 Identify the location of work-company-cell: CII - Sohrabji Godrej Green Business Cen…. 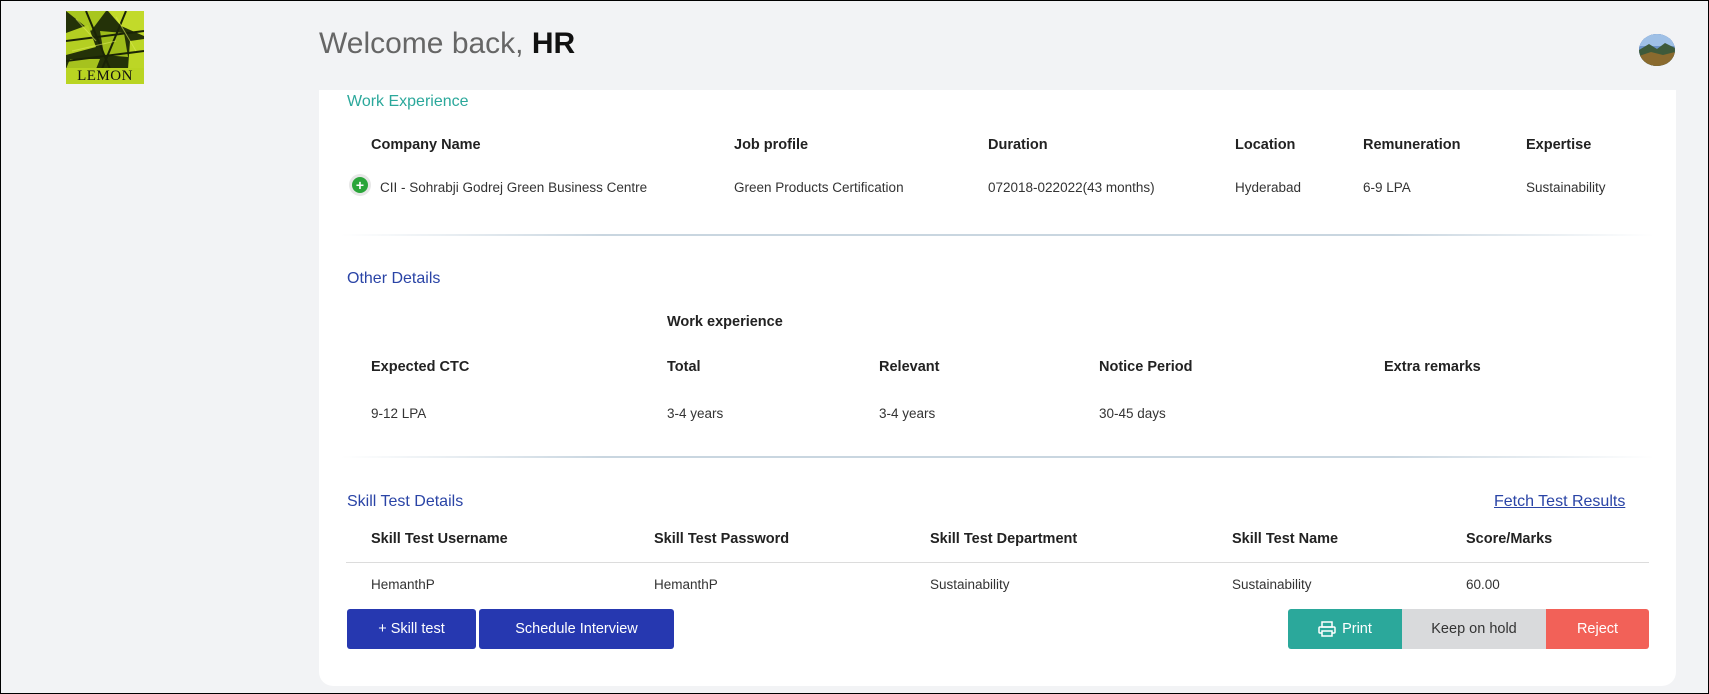
(514, 187).